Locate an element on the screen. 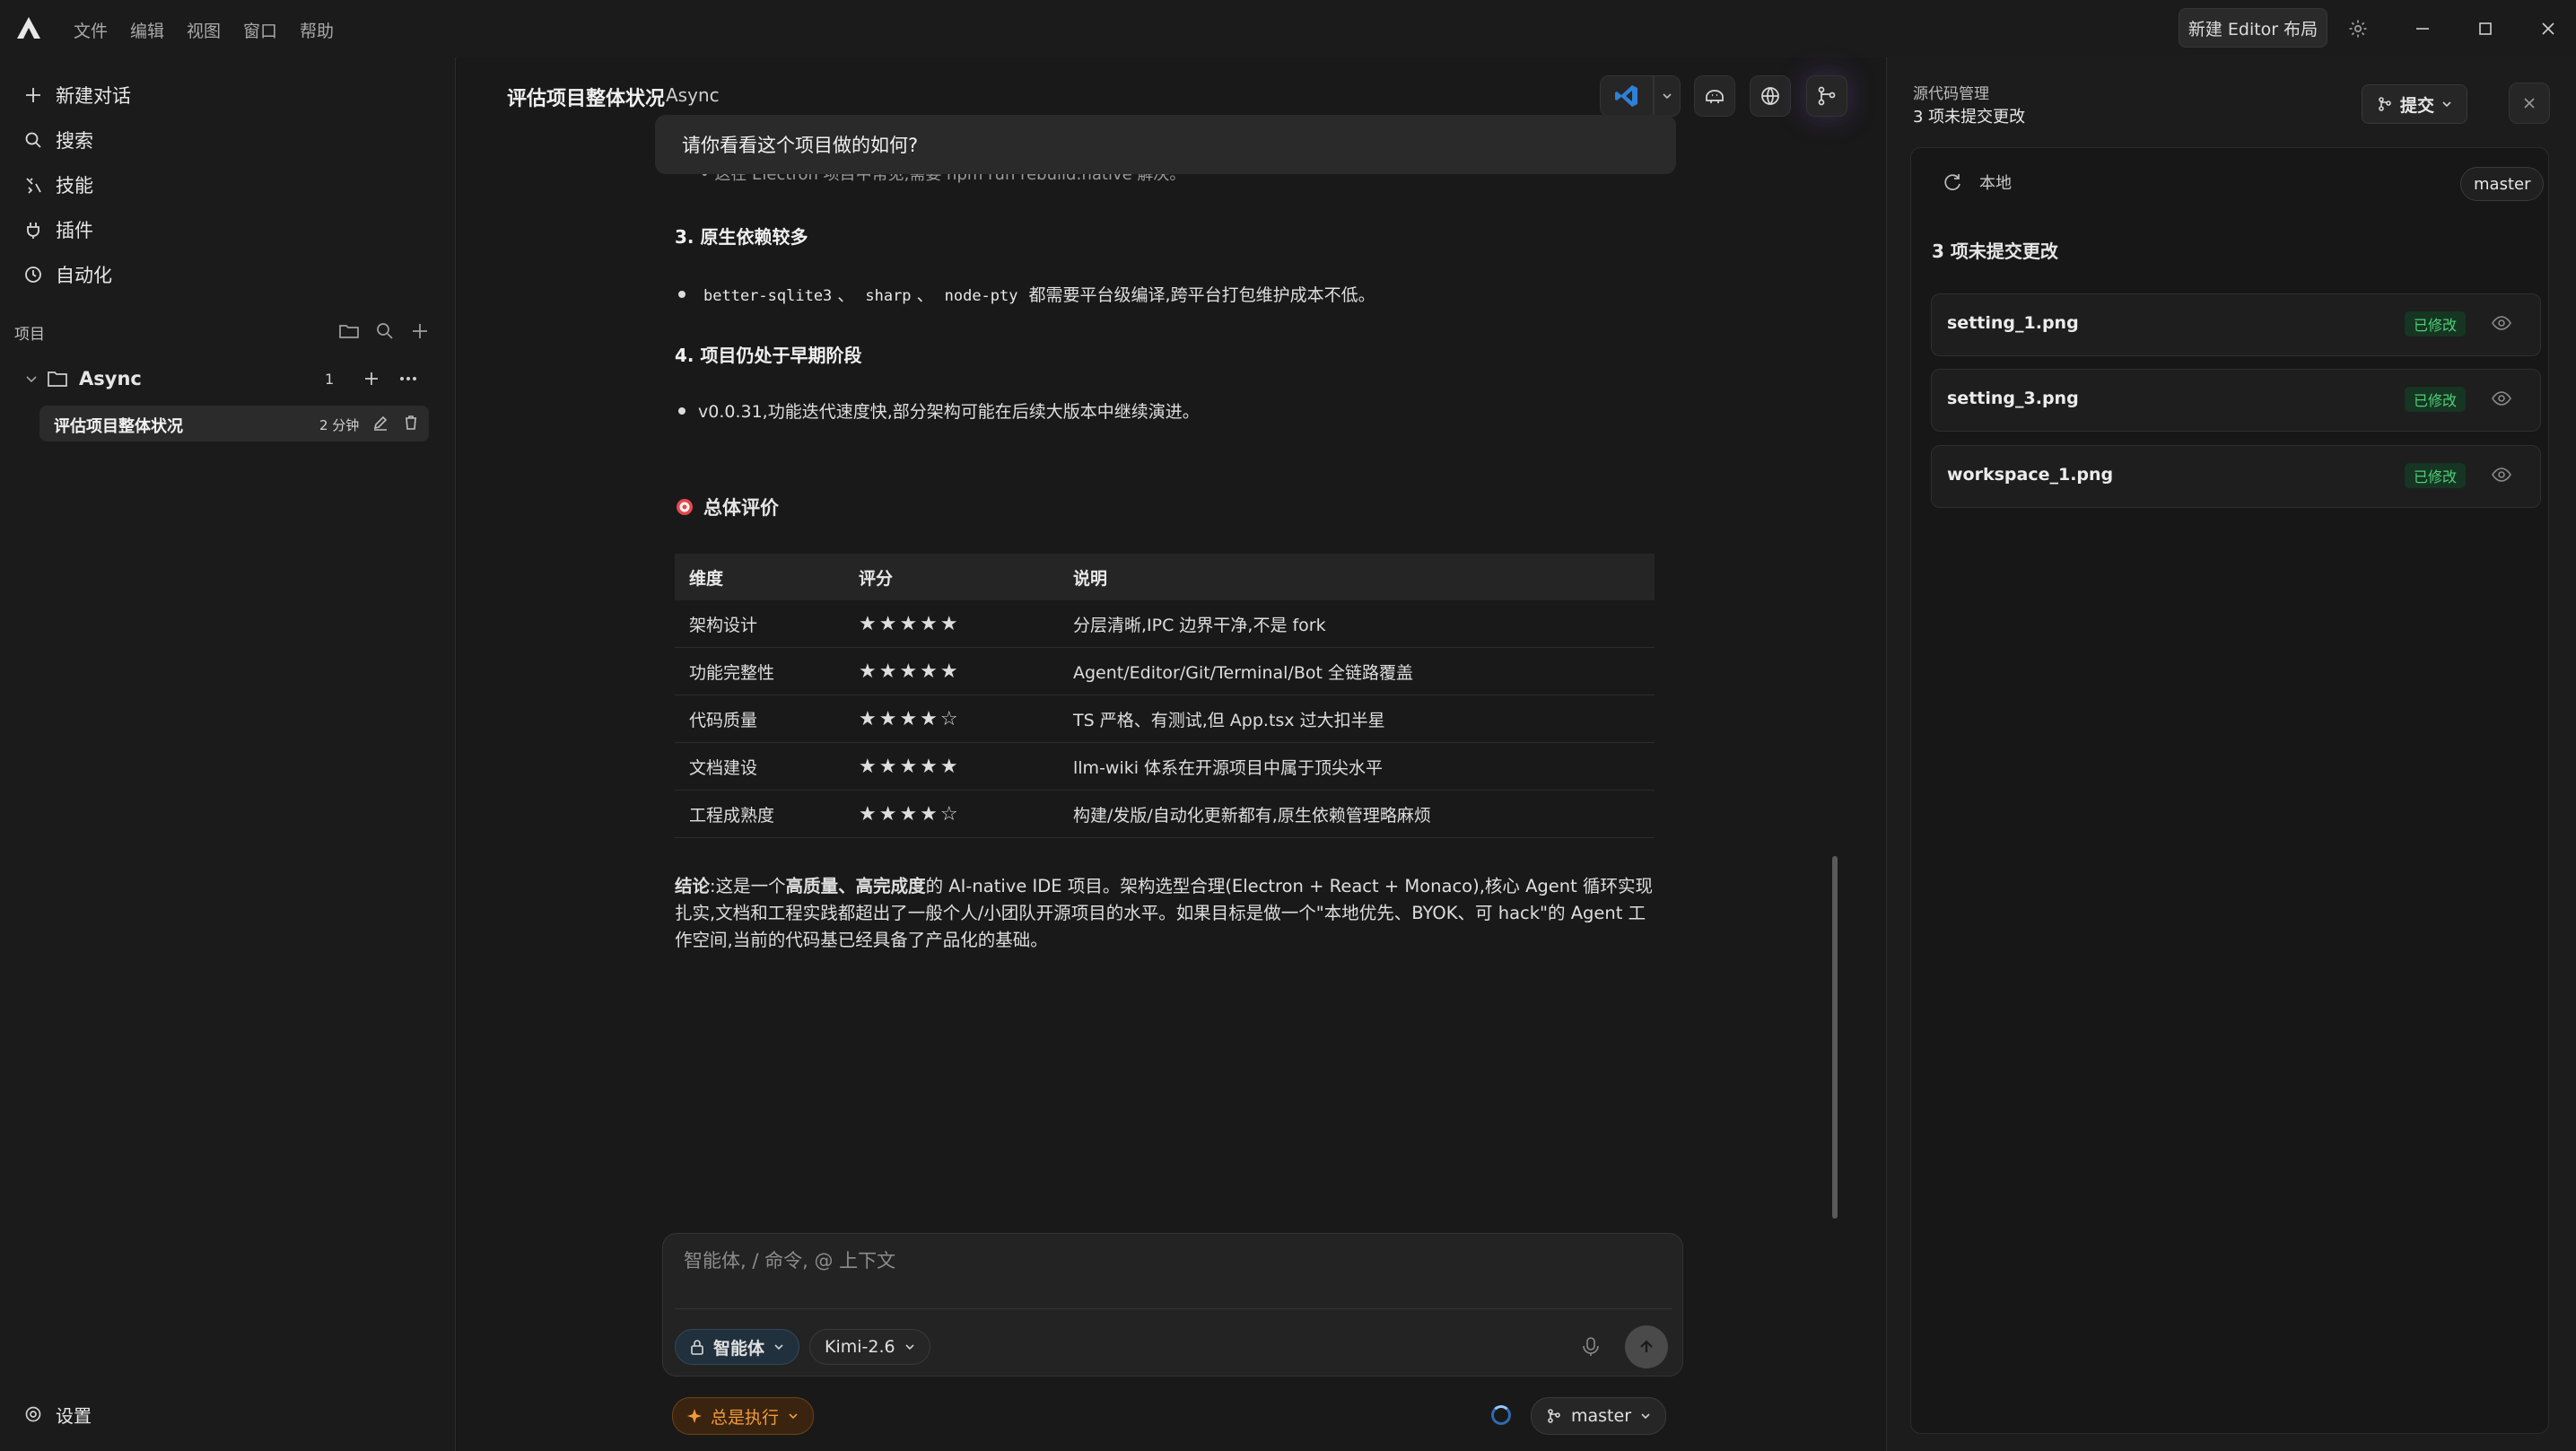 The width and height of the screenshot is (2576, 1451). bullet-text: v0.0.31,功能迭代速度快,部分架构可能在后续大版本中继续演进。 is located at coordinates (949, 412).